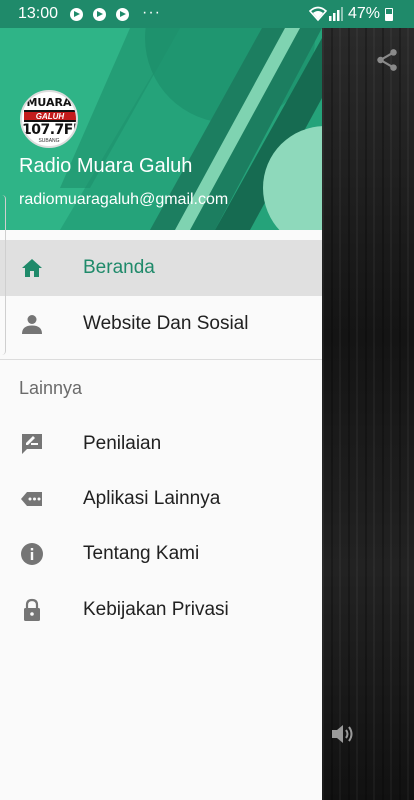 Image resolution: width=414 pixels, height=800 pixels. Describe the element at coordinates (387, 60) in the screenshot. I see `share-icon` at that location.